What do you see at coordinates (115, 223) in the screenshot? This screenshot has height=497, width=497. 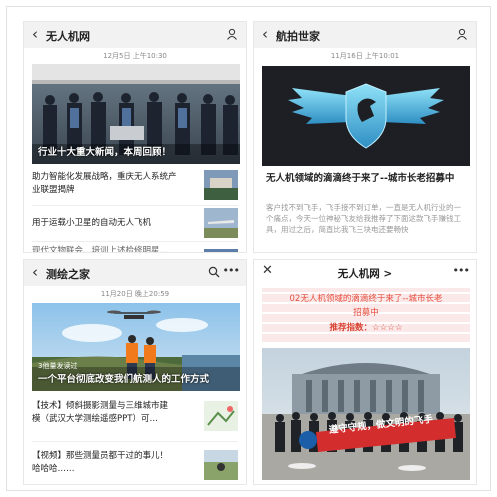 I see `list-item-title: 用于运载小卫星的自动无人飞机` at bounding box center [115, 223].